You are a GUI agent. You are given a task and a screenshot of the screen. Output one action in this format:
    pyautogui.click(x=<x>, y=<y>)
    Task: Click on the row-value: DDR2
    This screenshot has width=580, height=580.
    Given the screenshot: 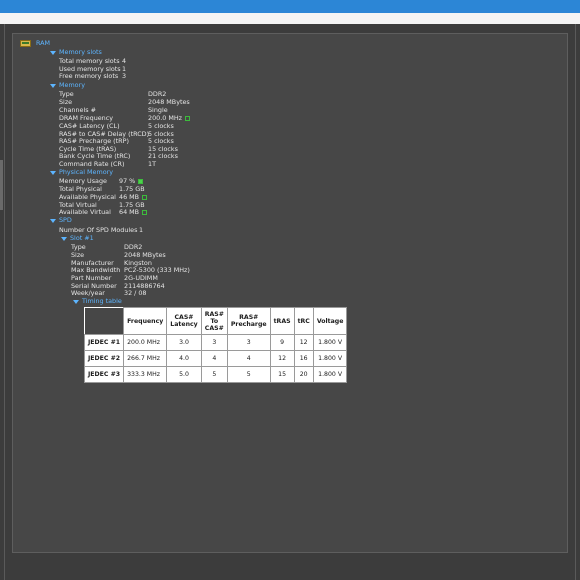 What is the action you would take?
    pyautogui.click(x=133, y=247)
    